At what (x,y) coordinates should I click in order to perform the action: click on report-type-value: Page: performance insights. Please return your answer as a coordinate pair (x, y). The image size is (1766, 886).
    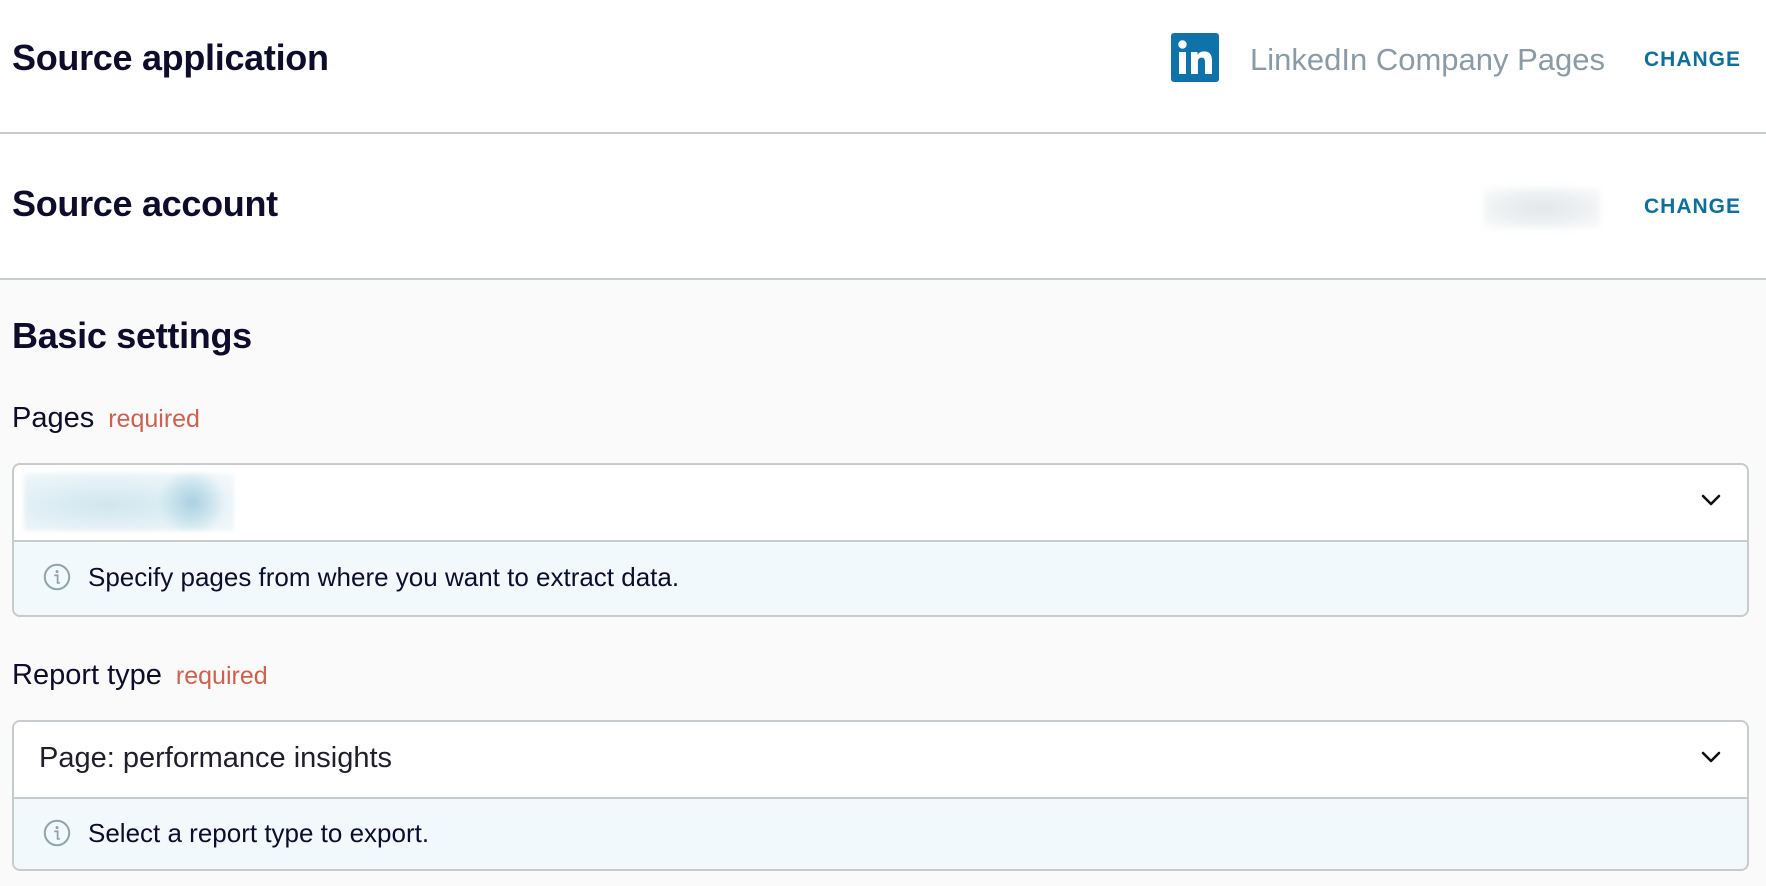
    Looking at the image, I should click on (216, 758).